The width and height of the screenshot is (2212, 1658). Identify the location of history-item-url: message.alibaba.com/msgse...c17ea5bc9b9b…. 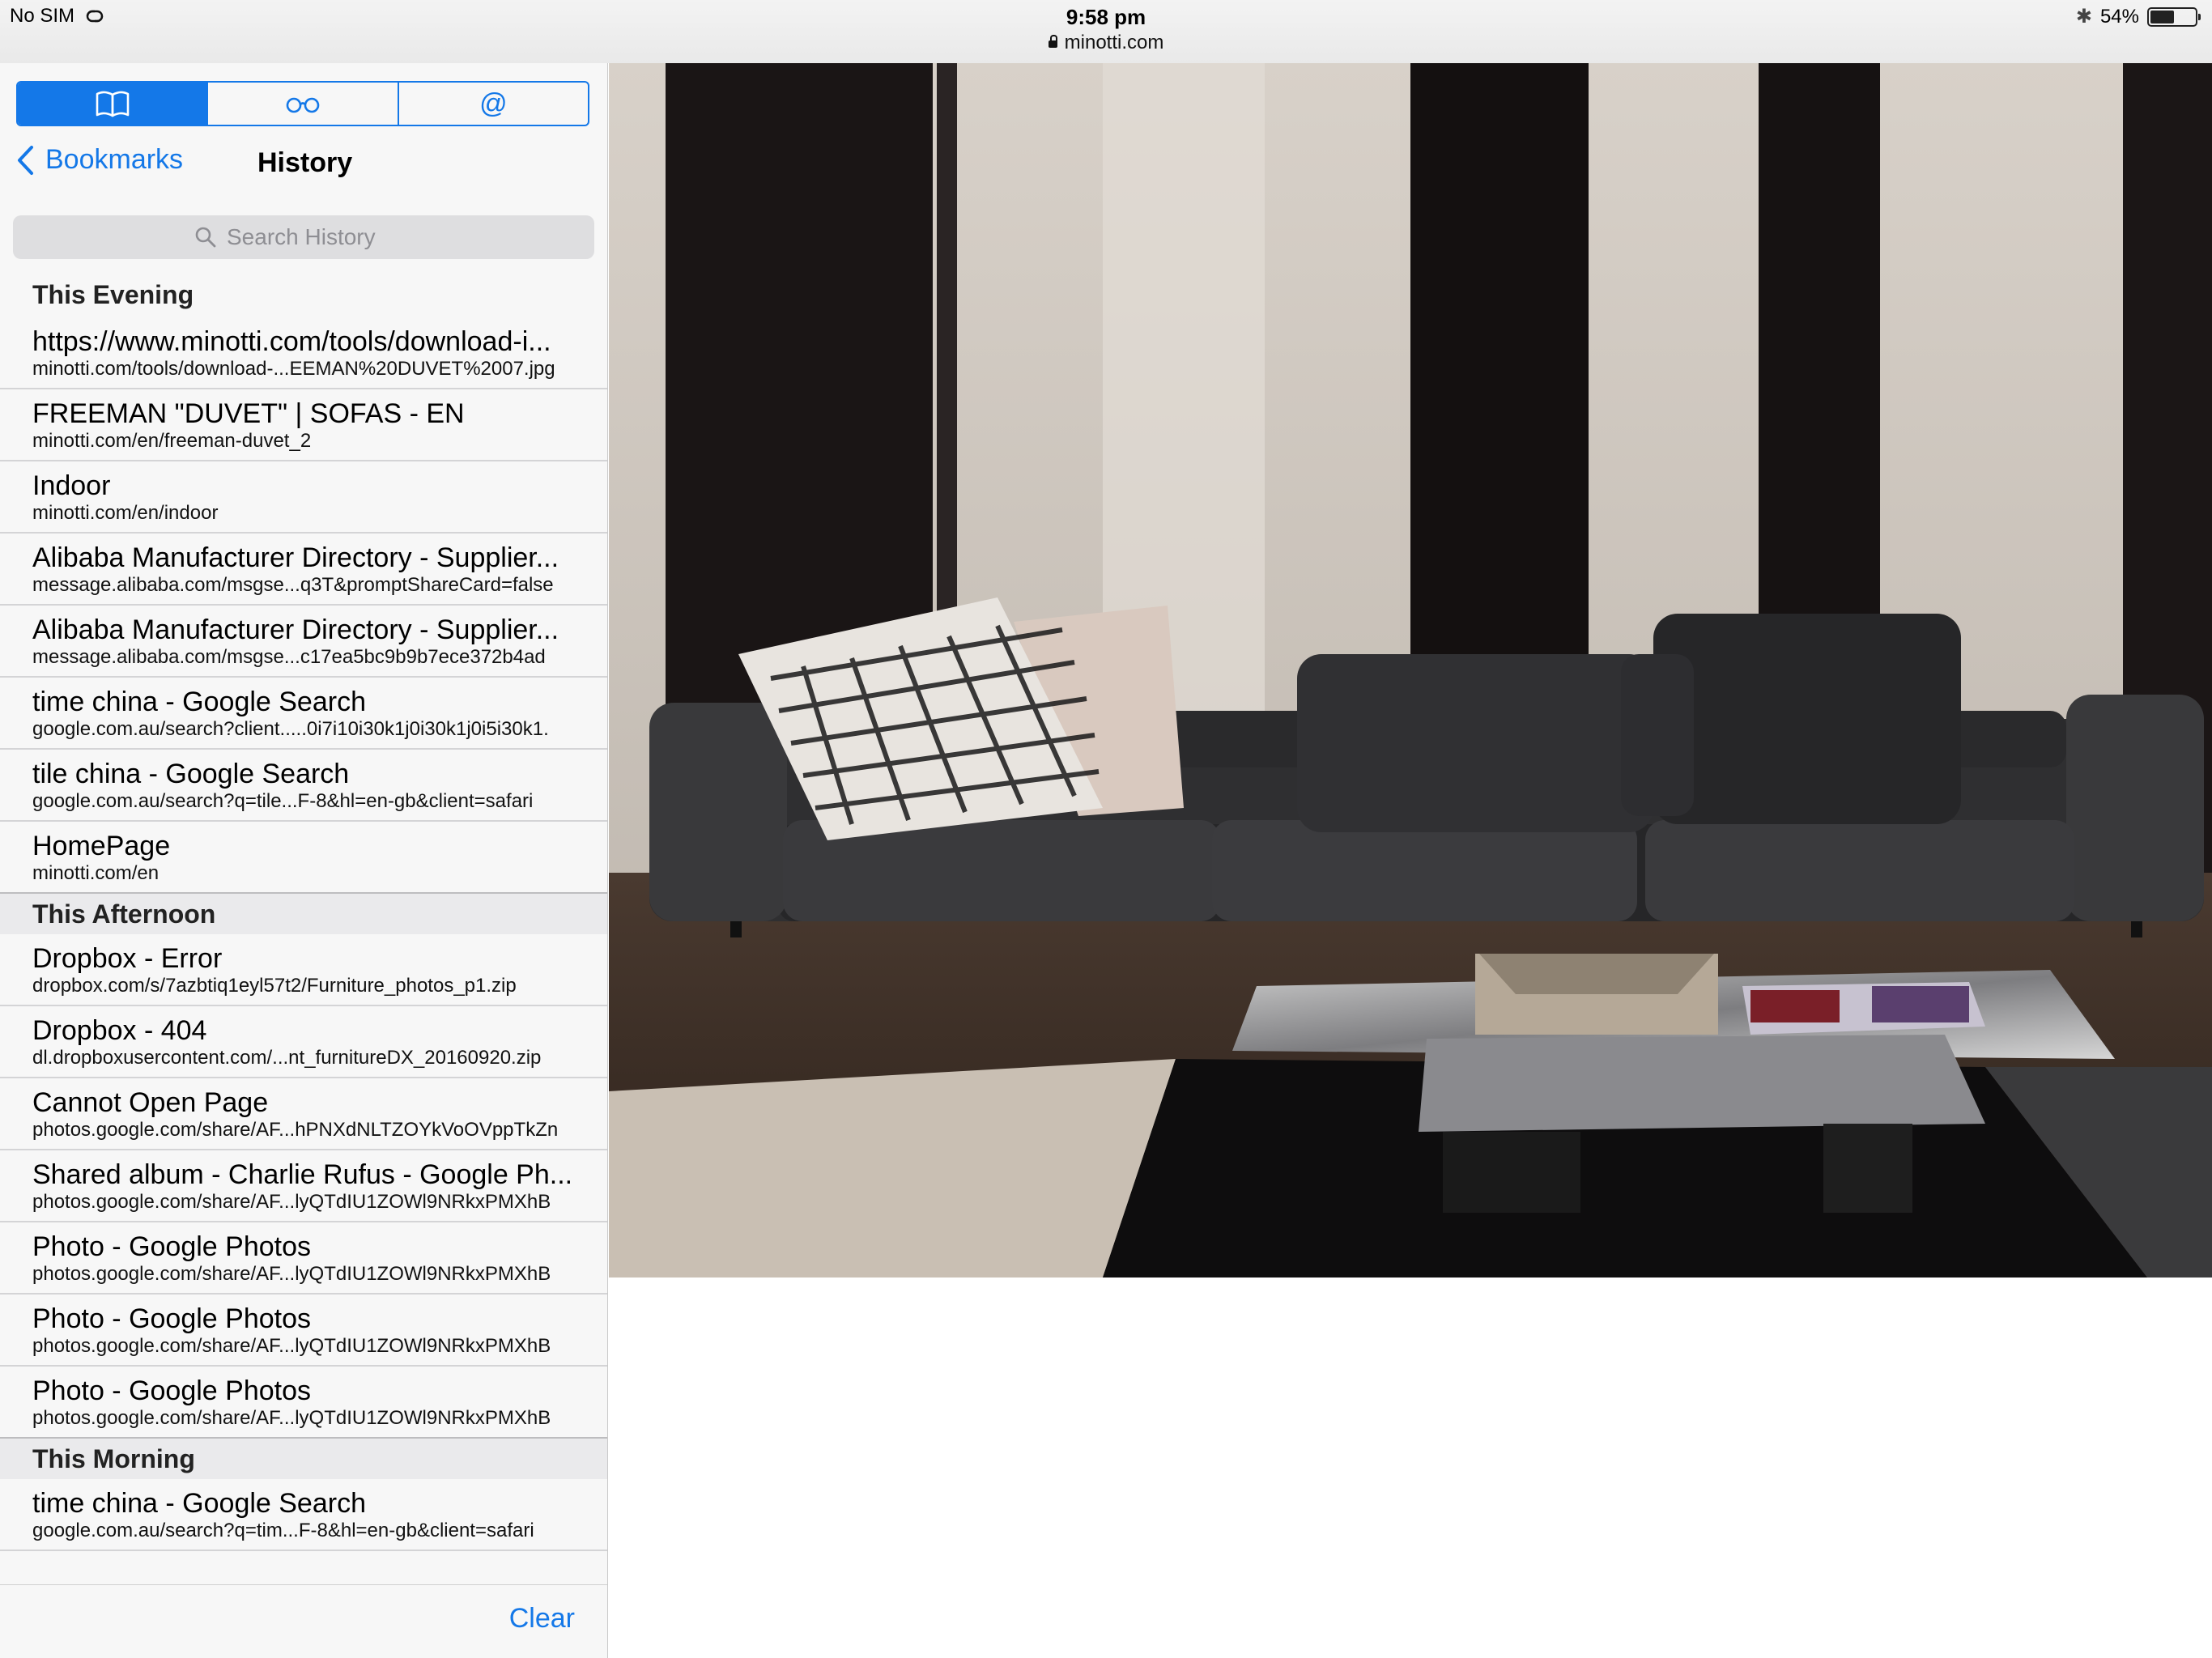
(289, 656).